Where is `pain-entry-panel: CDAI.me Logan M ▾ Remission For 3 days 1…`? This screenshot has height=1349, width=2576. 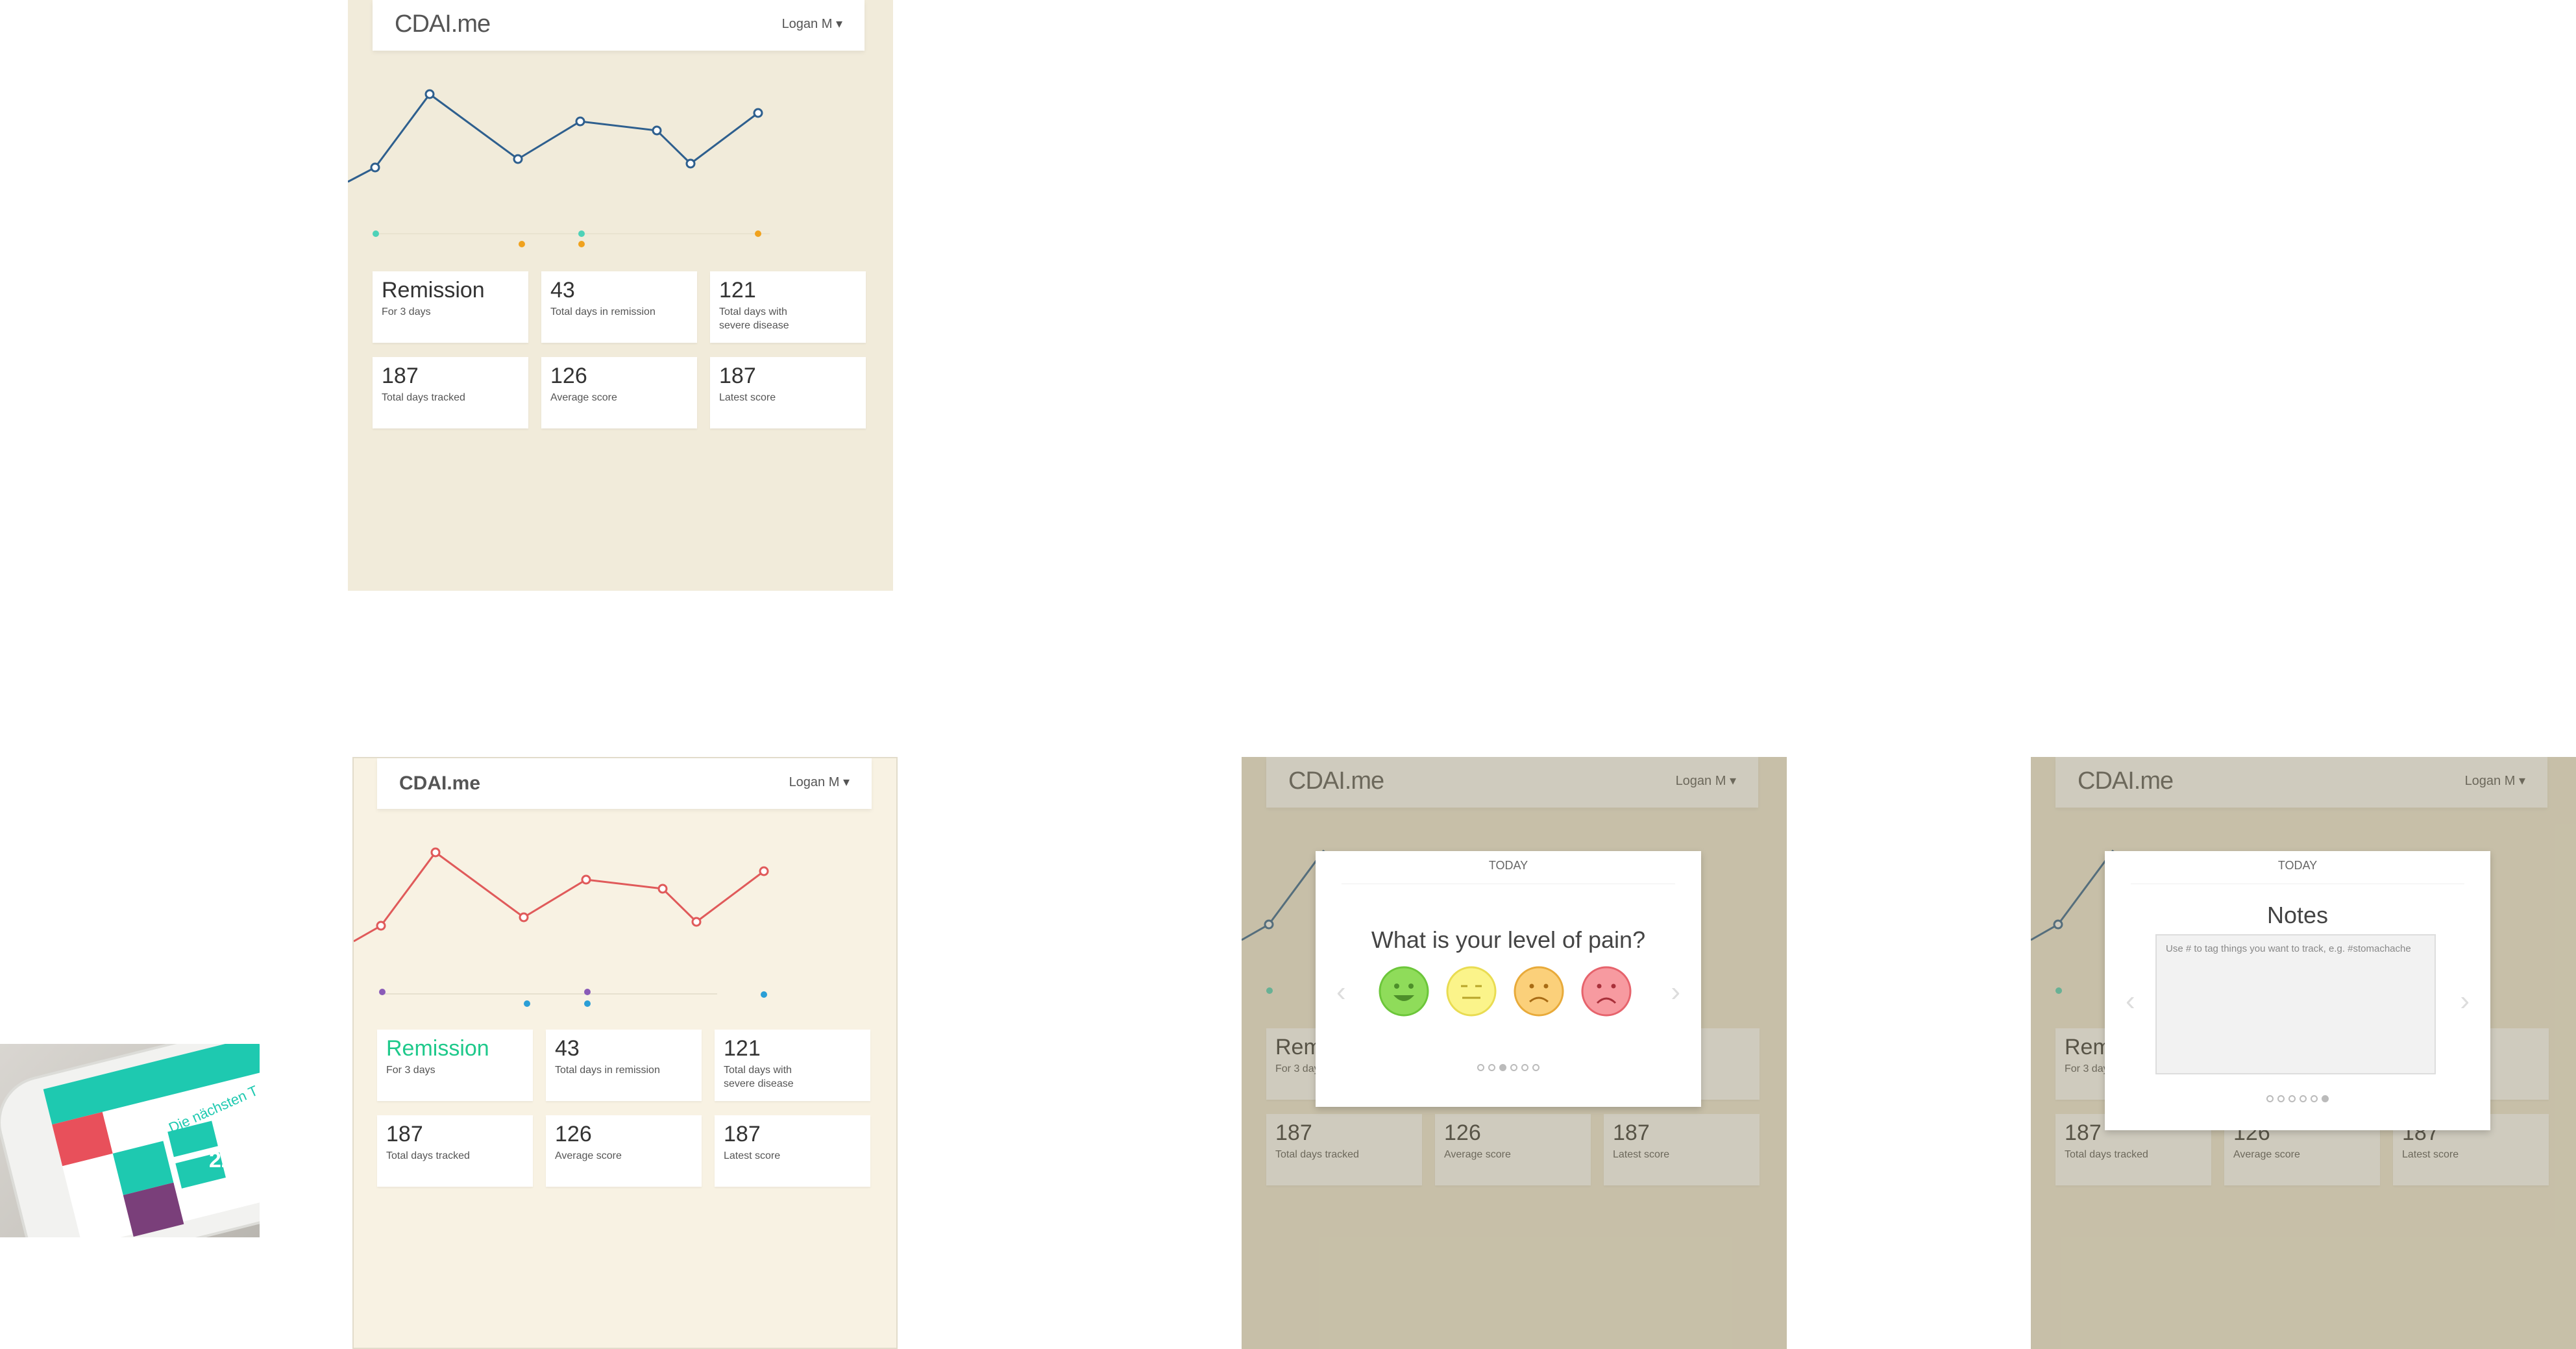
pain-entry-panel: CDAI.me Logan M ▾ Remission For 3 days 1… is located at coordinates (1514, 1053).